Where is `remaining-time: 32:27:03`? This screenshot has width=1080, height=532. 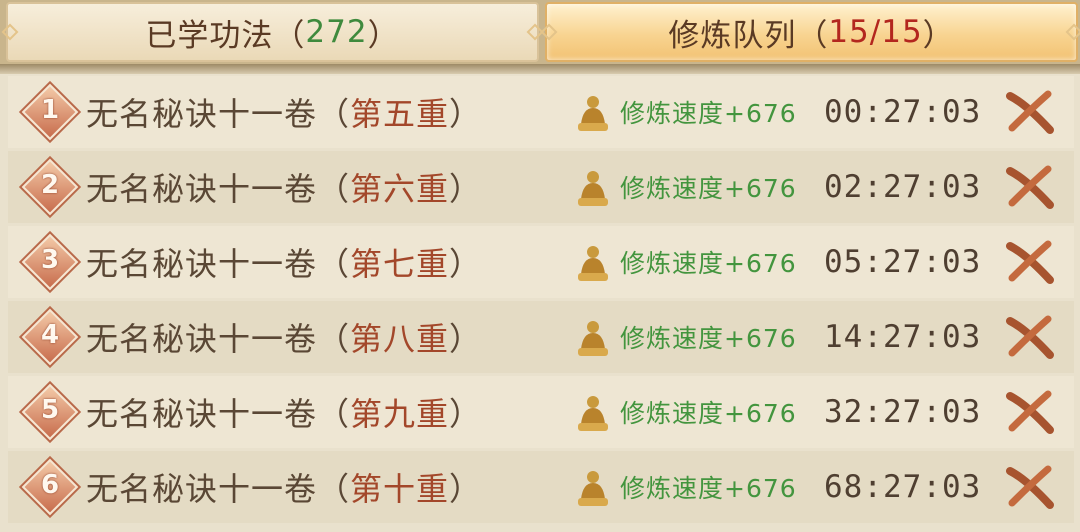 remaining-time: 32:27:03 is located at coordinates (903, 412).